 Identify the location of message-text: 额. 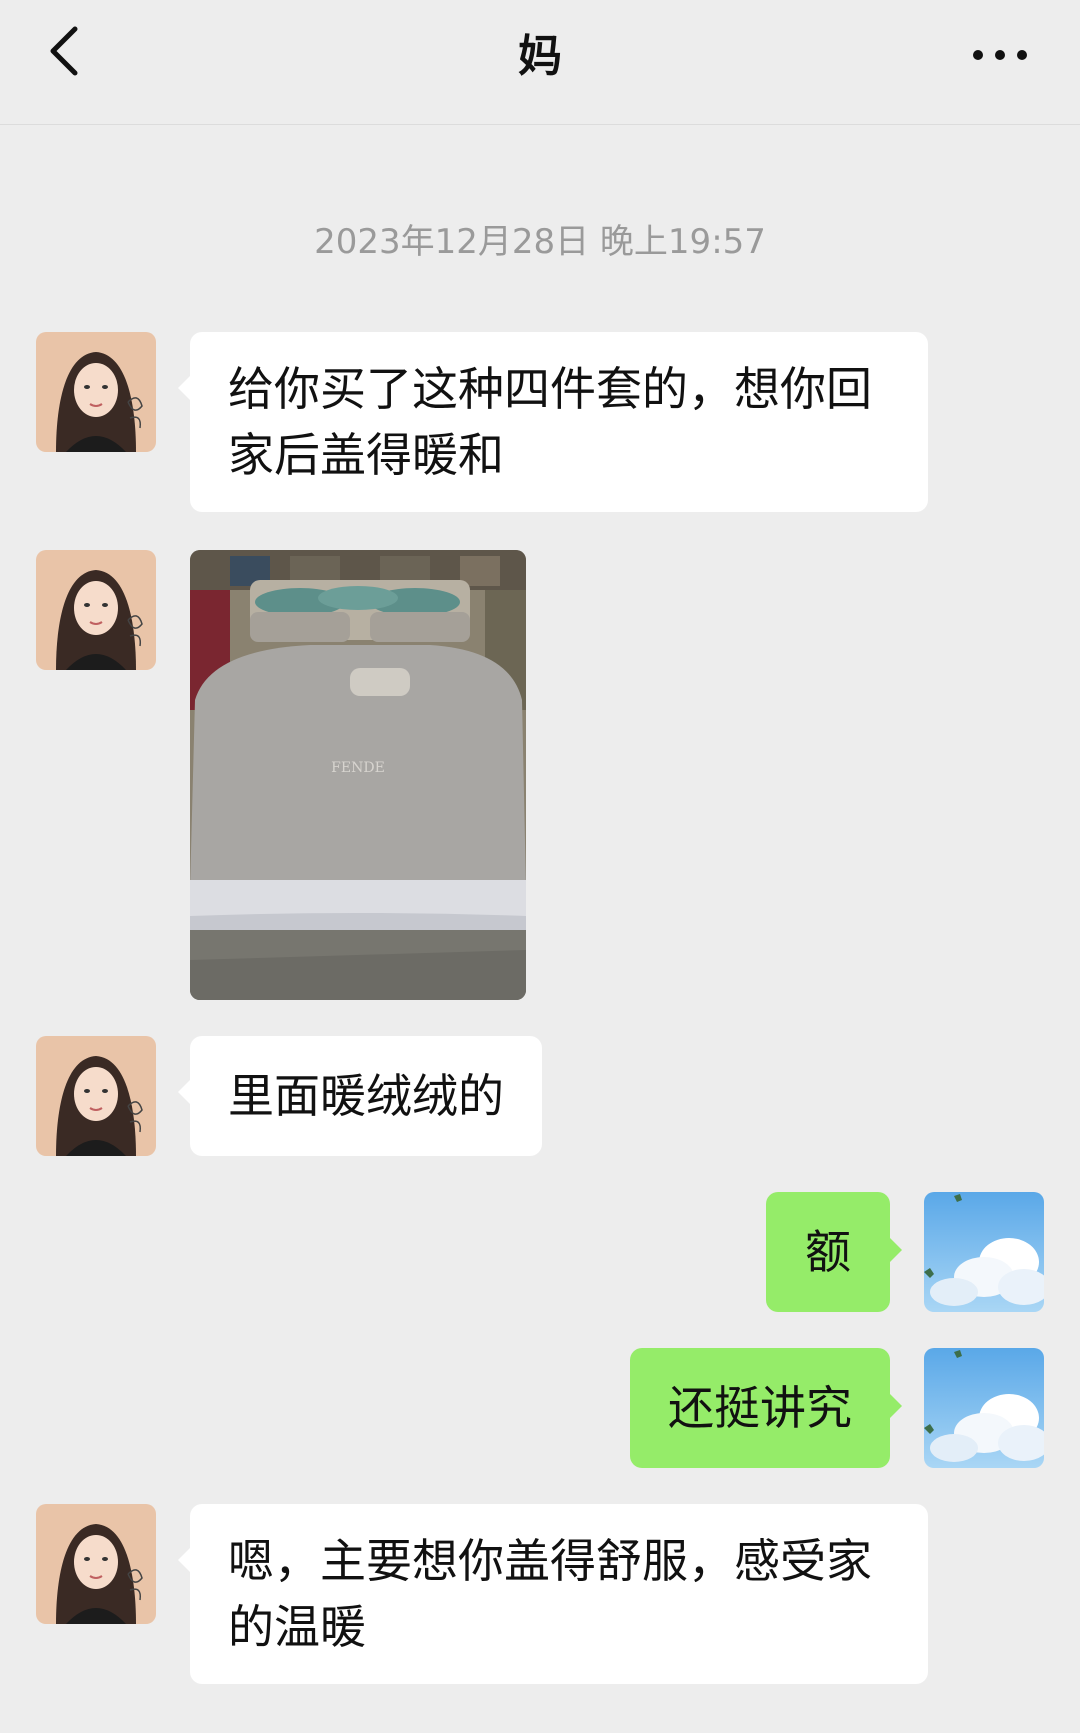
(828, 1252).